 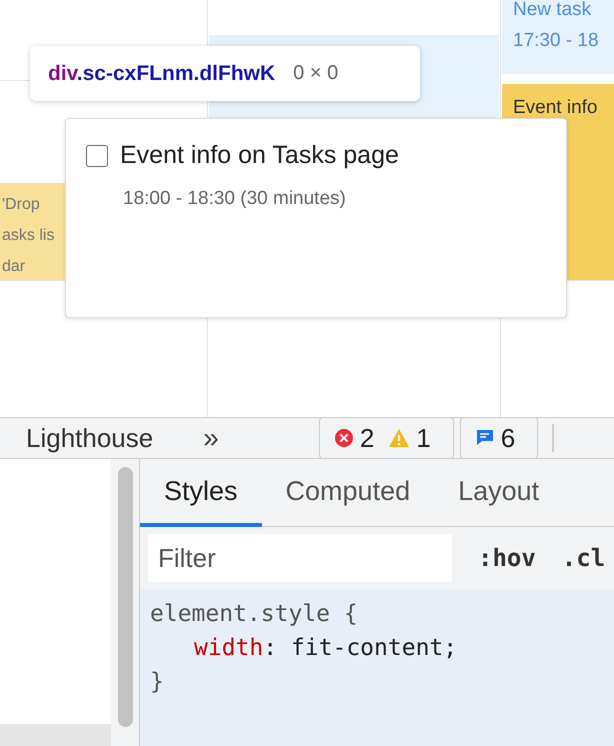 What do you see at coordinates (507, 558) in the screenshot?
I see `toggle-button: :hov` at bounding box center [507, 558].